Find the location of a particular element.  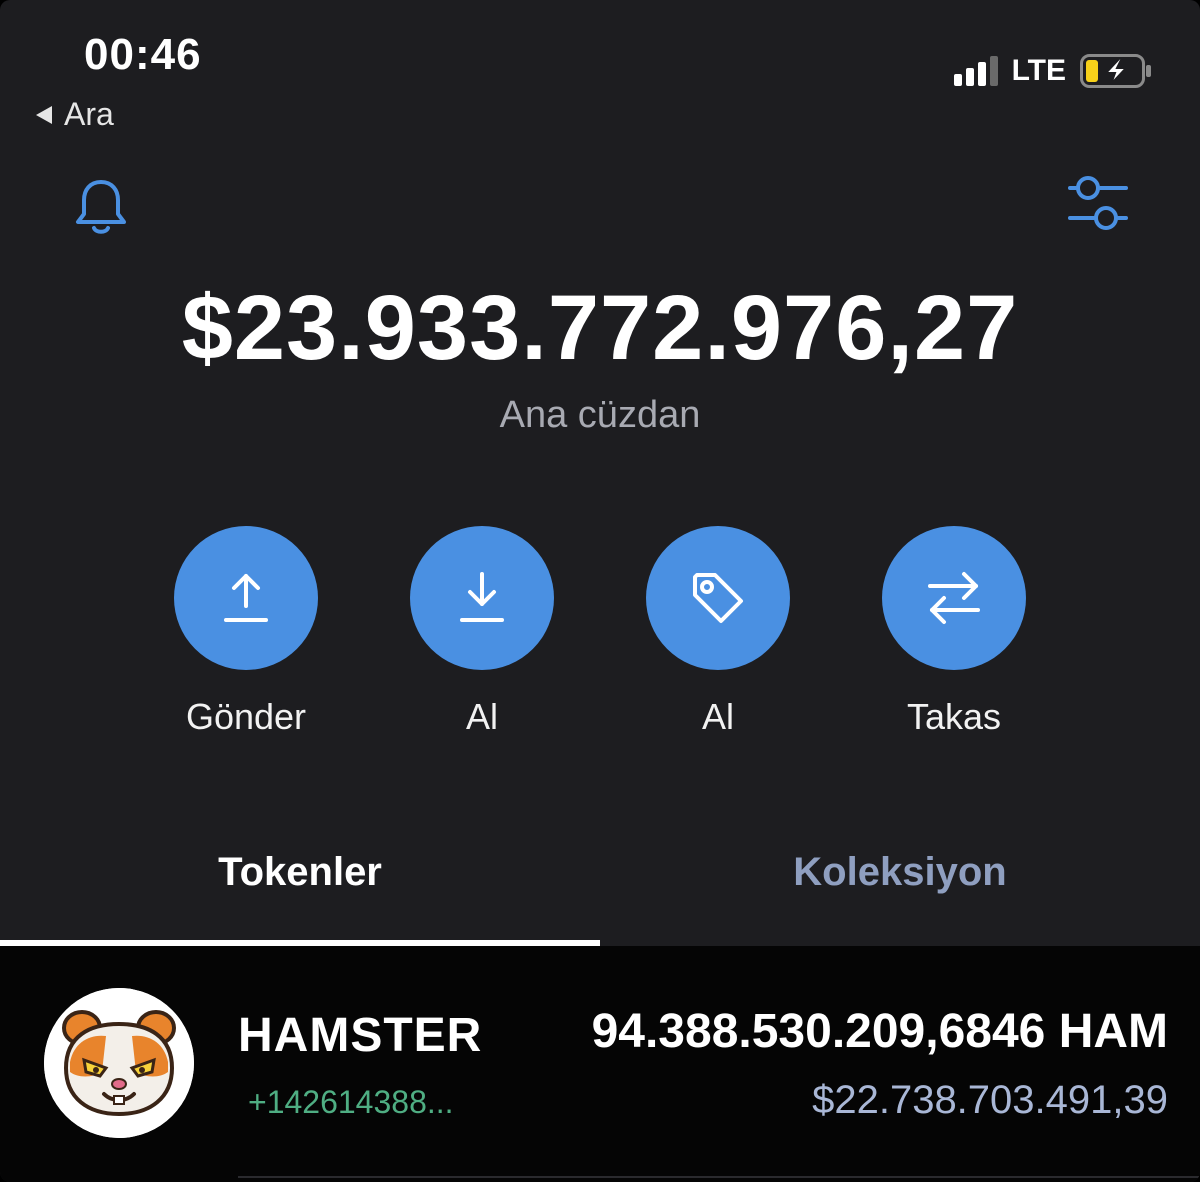

swap-button: Takas is located at coordinates (954, 632).